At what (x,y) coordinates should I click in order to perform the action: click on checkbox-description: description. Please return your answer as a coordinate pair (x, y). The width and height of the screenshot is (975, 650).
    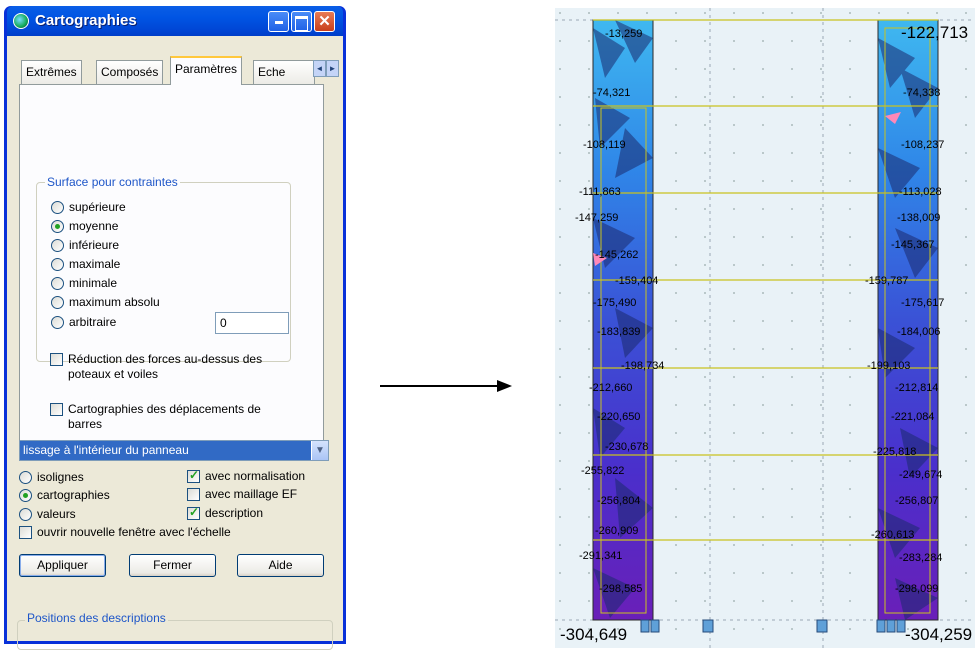
    Looking at the image, I should click on (225, 513).